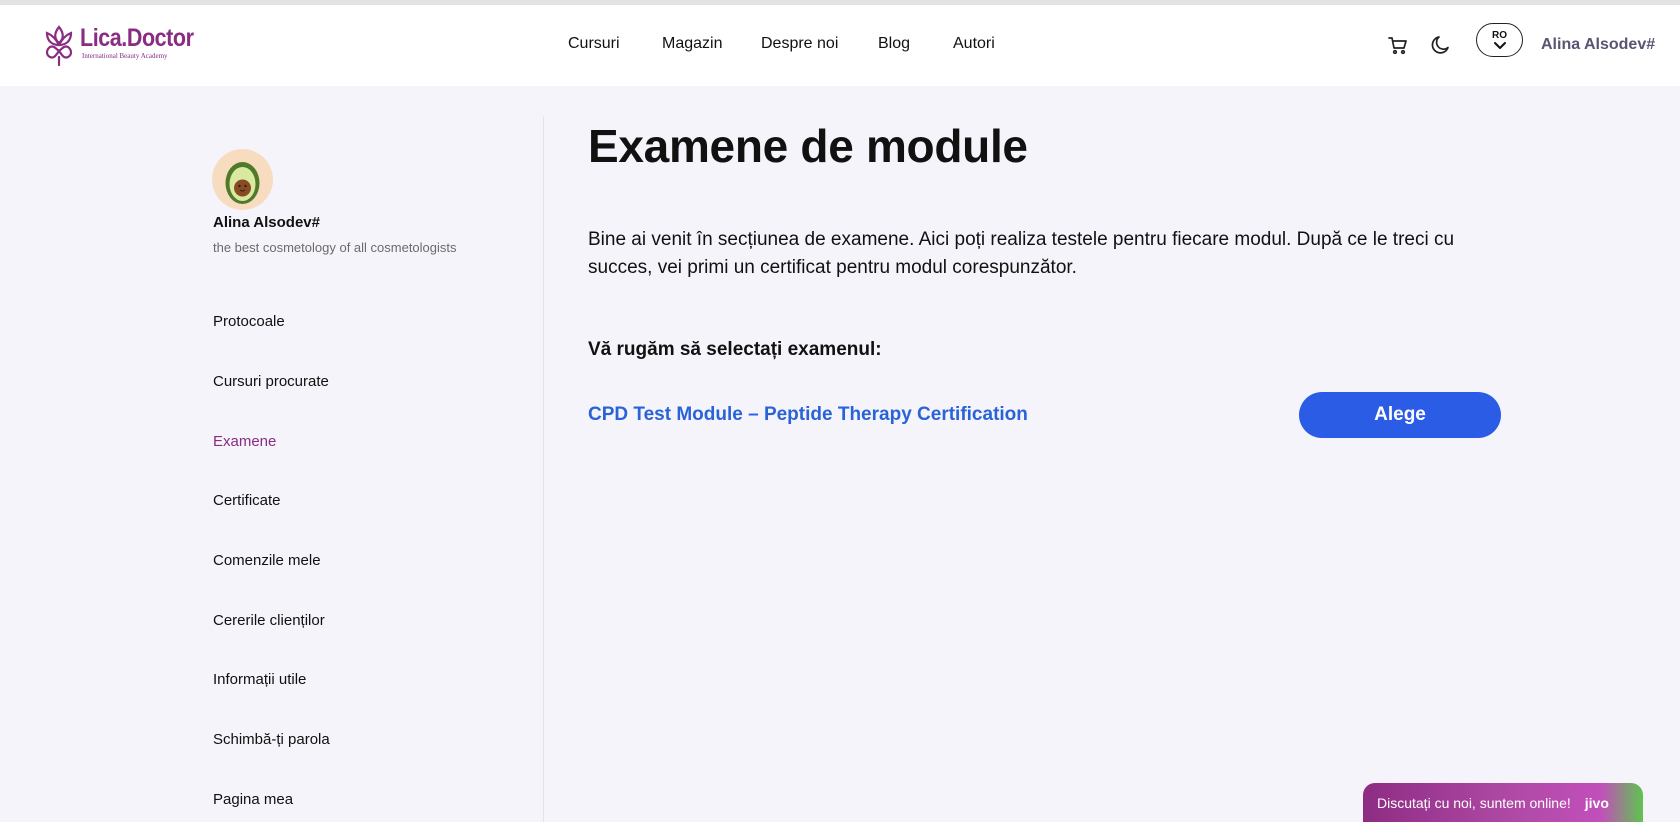 This screenshot has height=822, width=1680. What do you see at coordinates (808, 146) in the screenshot?
I see `page-title: Examene de module` at bounding box center [808, 146].